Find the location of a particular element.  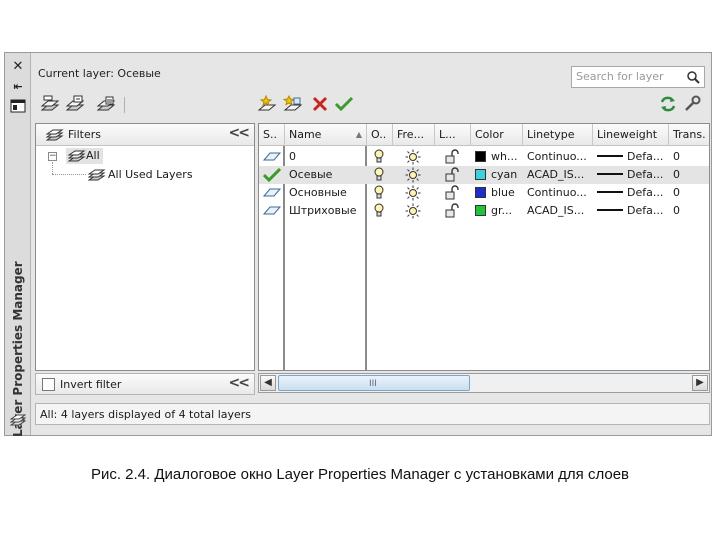

filter-all-icon is located at coordinates (76, 157).